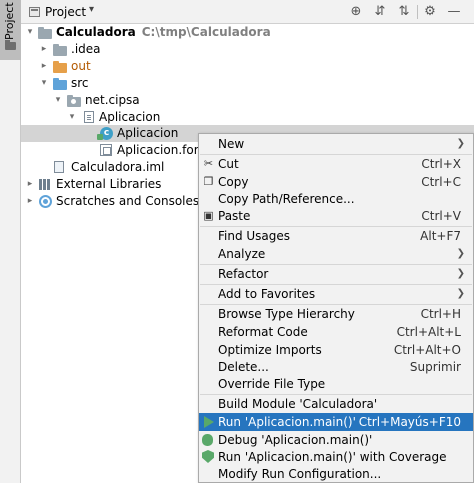  What do you see at coordinates (86, 49) in the screenshot?
I see `idea-label: .idea` at bounding box center [86, 49].